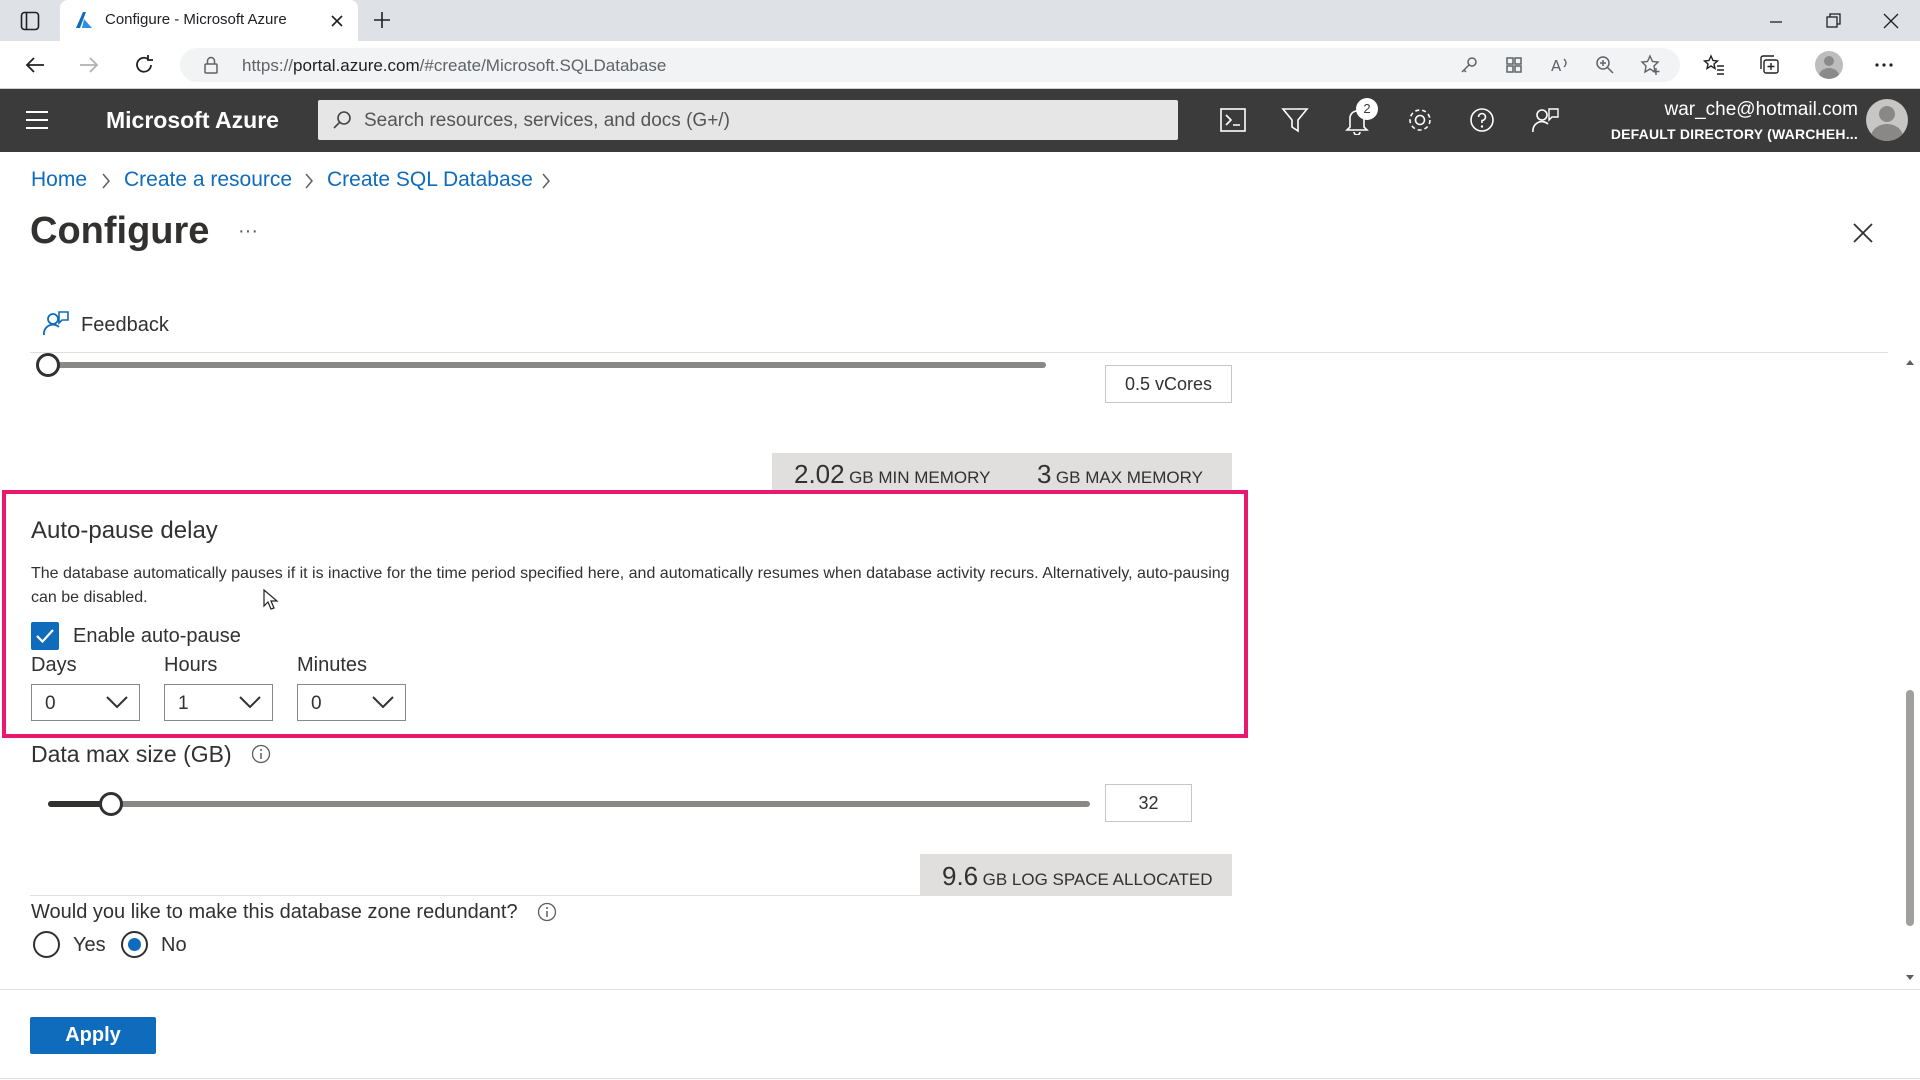 The image size is (1920, 1080). Describe the element at coordinates (1420, 120) in the screenshot. I see `settings-gear-icon` at that location.